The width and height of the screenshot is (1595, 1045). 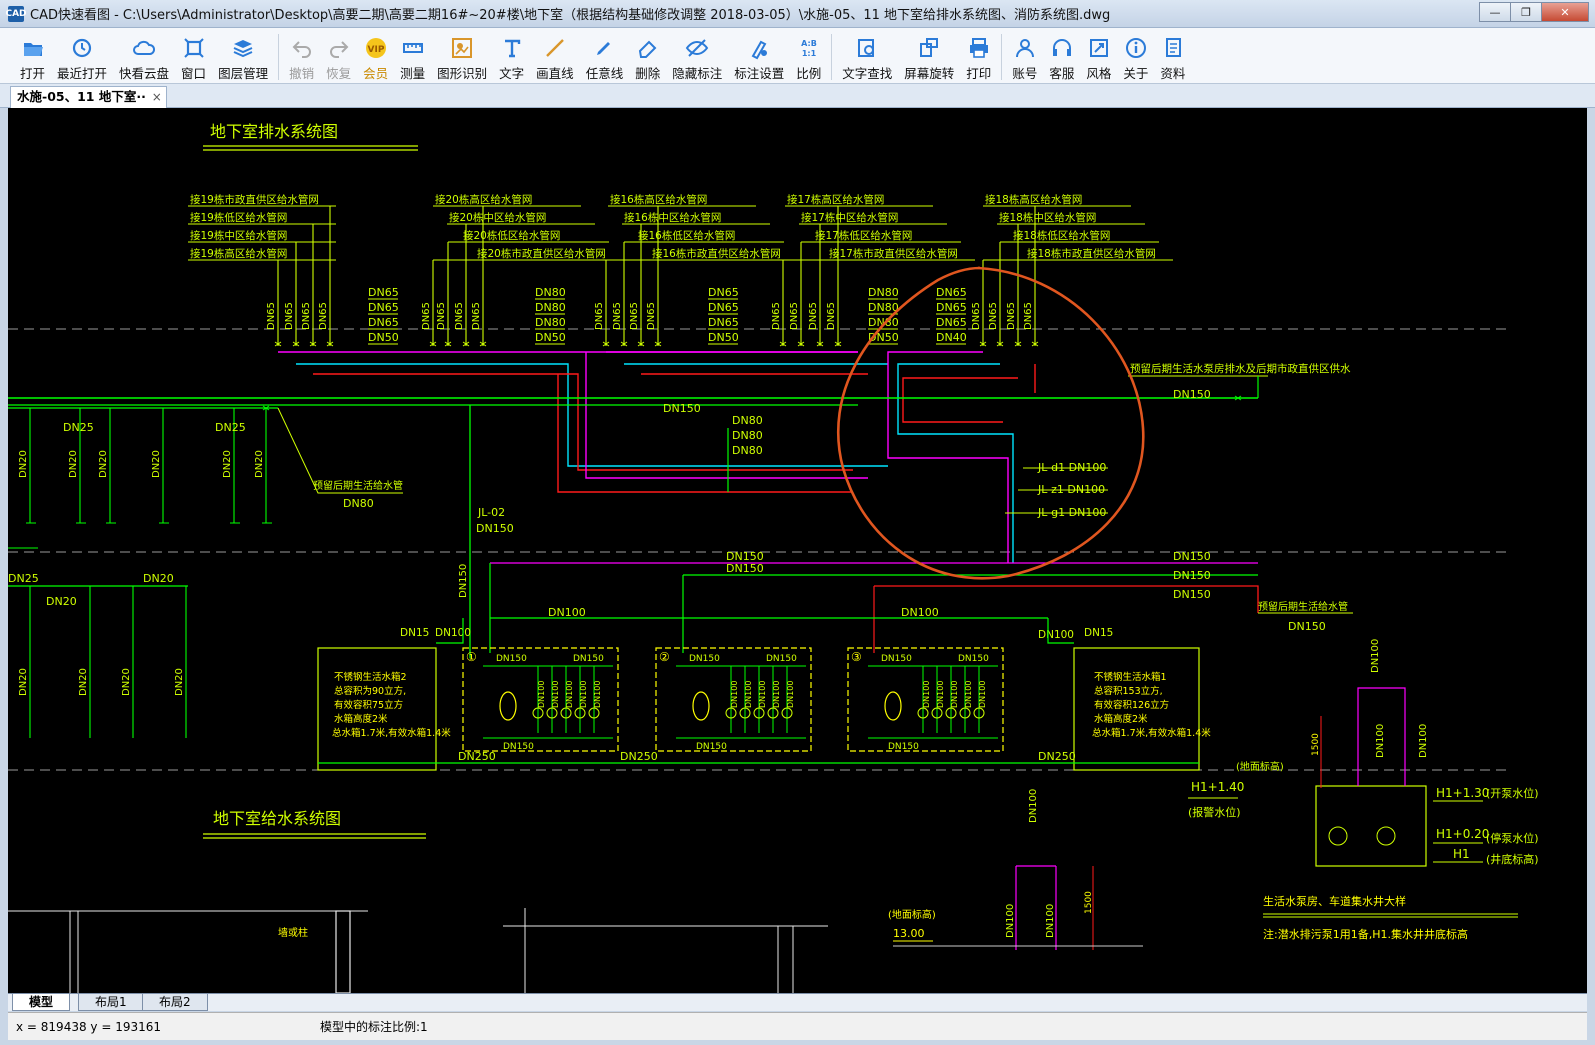 I want to click on sump-pump, so click(x=1338, y=836).